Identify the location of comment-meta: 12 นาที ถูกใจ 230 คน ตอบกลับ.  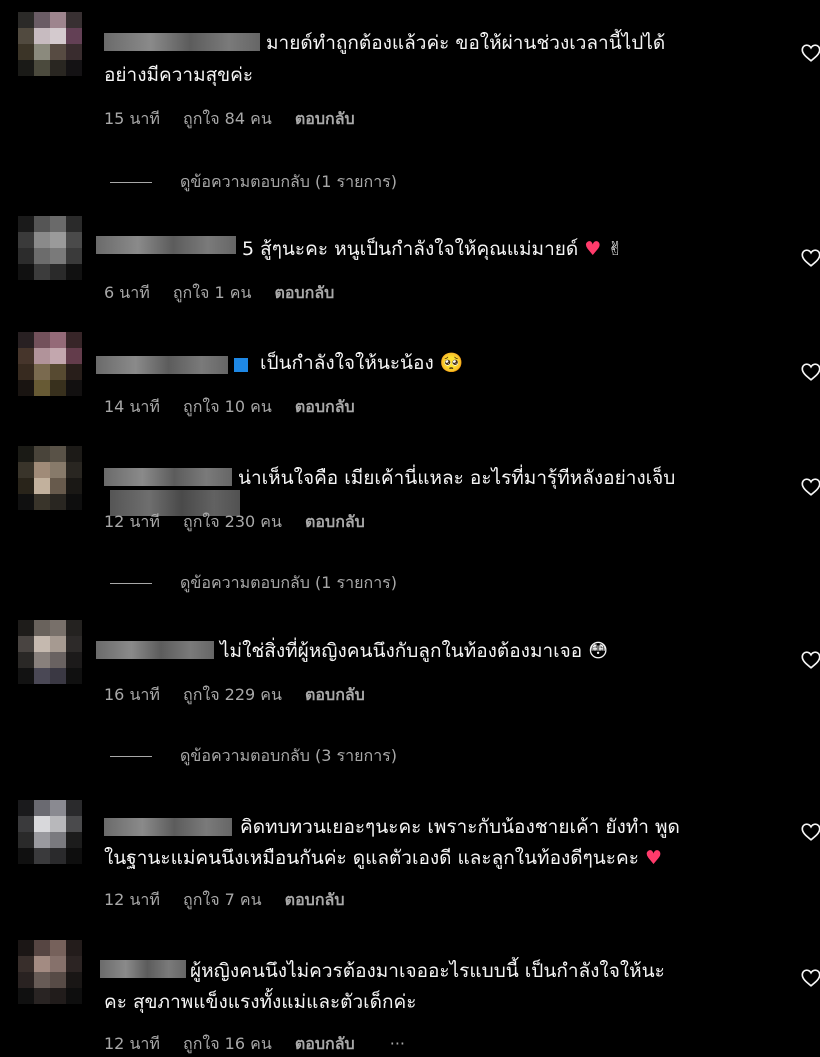
(243, 522).